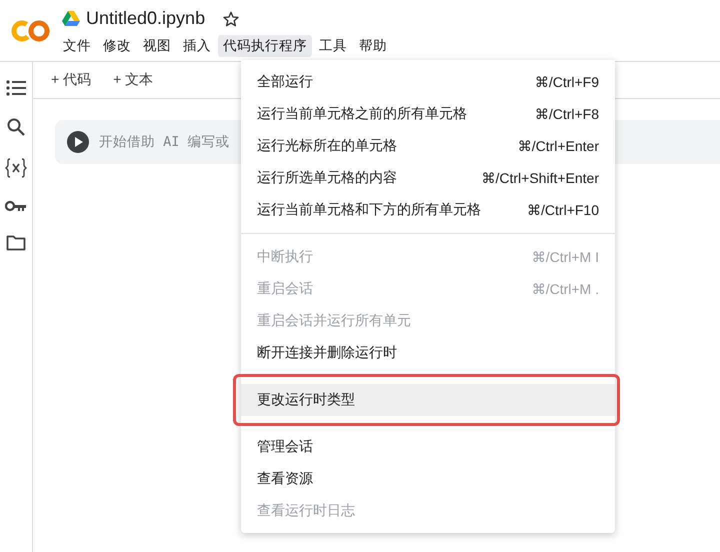 This screenshot has width=720, height=552. I want to click on shortcut-text: ⌘/Ctrl+F9, so click(566, 82).